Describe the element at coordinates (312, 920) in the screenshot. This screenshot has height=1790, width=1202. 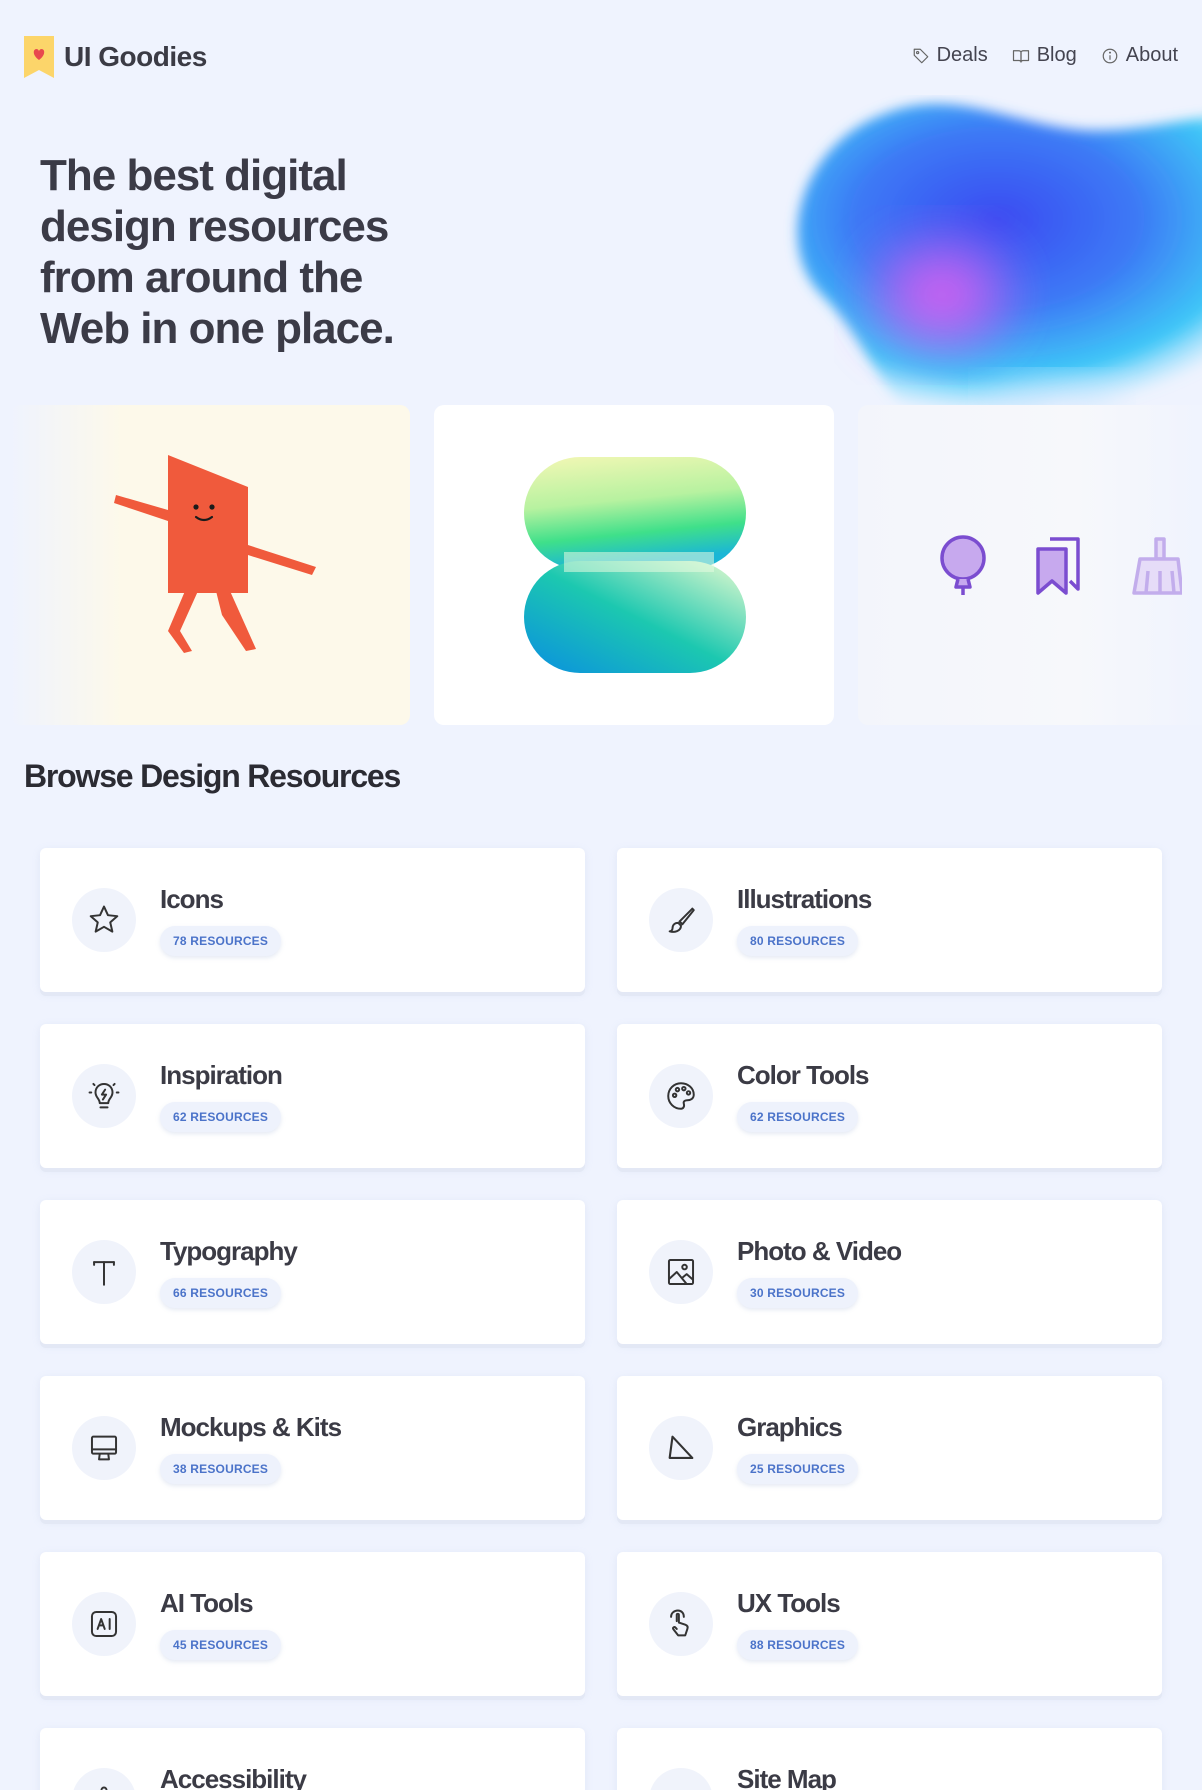
I see `category-card-icons: Icons 78 RESOURCES` at that location.